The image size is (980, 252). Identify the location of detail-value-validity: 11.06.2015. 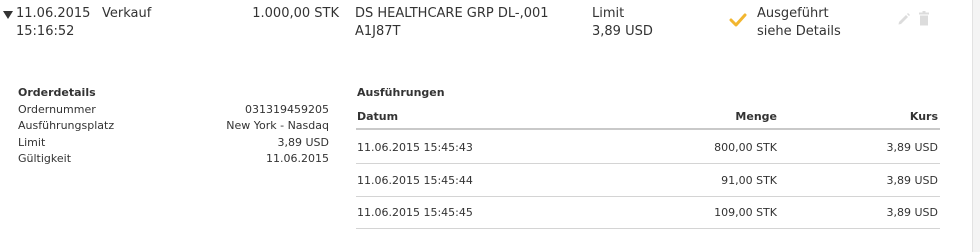
(297, 158).